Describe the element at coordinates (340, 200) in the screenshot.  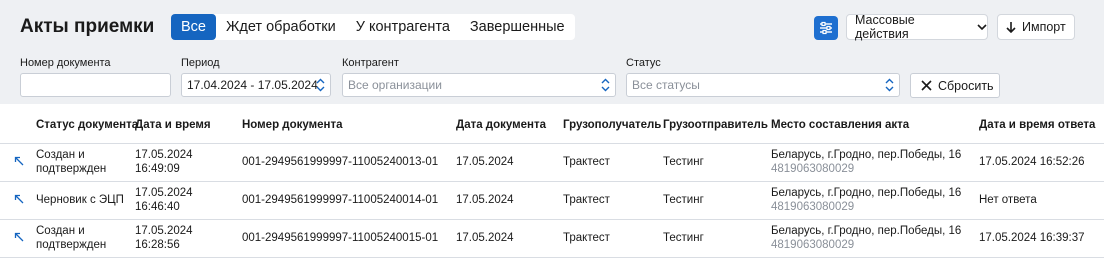
I see `row-doc-number: 001-2949561999997-11005240014-01` at that location.